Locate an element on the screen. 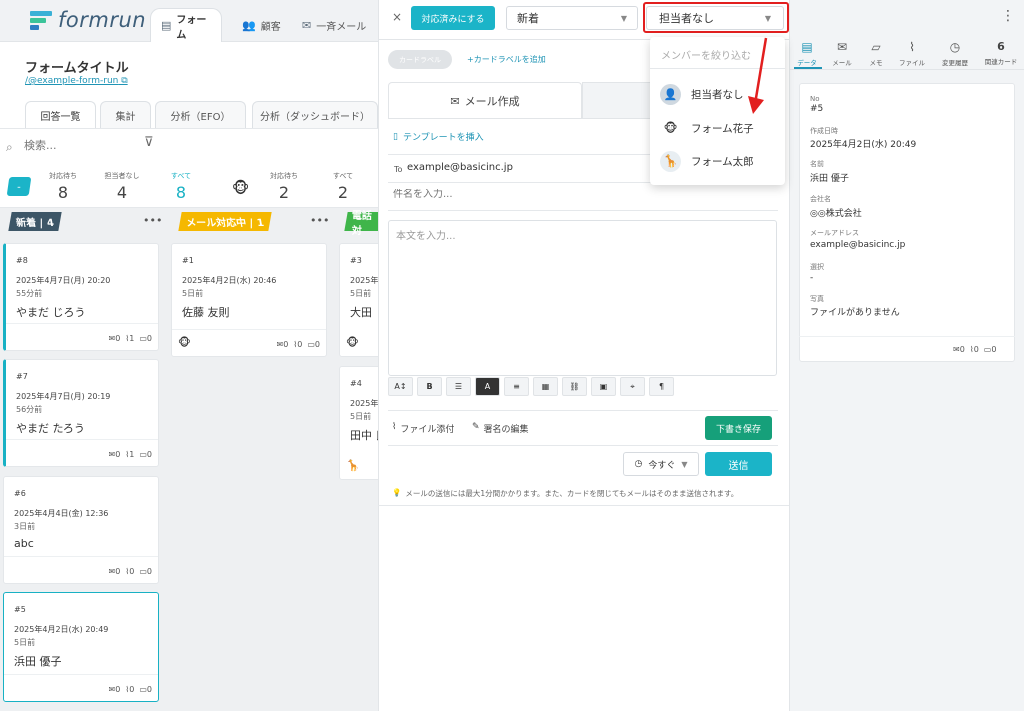 This screenshot has height=711, width=1024. response-card: #1 2025年4月2日(水) 20:46 5日前 佐藤 友則 🐵 ✉0 ⌇0 ▭0 is located at coordinates (249, 300).